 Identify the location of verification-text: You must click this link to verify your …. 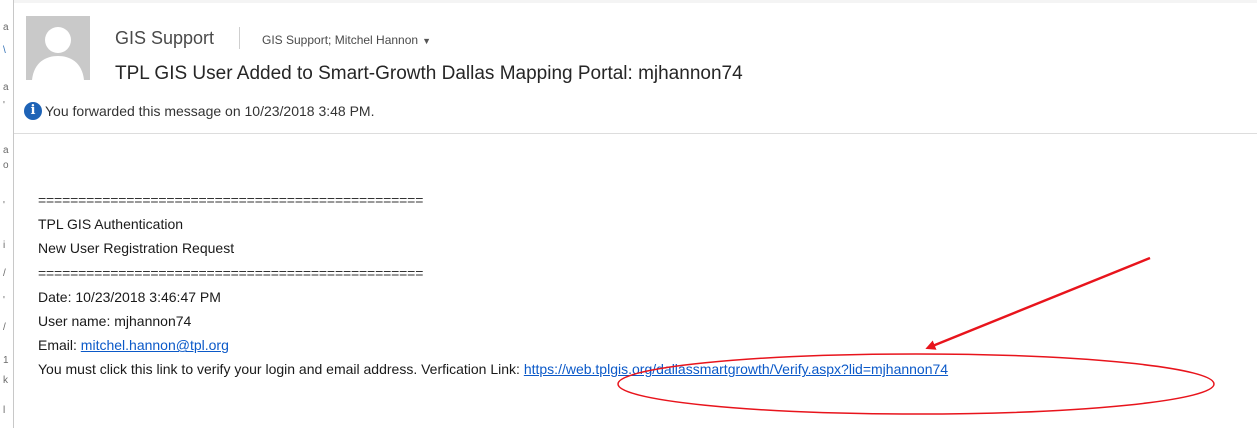
(281, 369).